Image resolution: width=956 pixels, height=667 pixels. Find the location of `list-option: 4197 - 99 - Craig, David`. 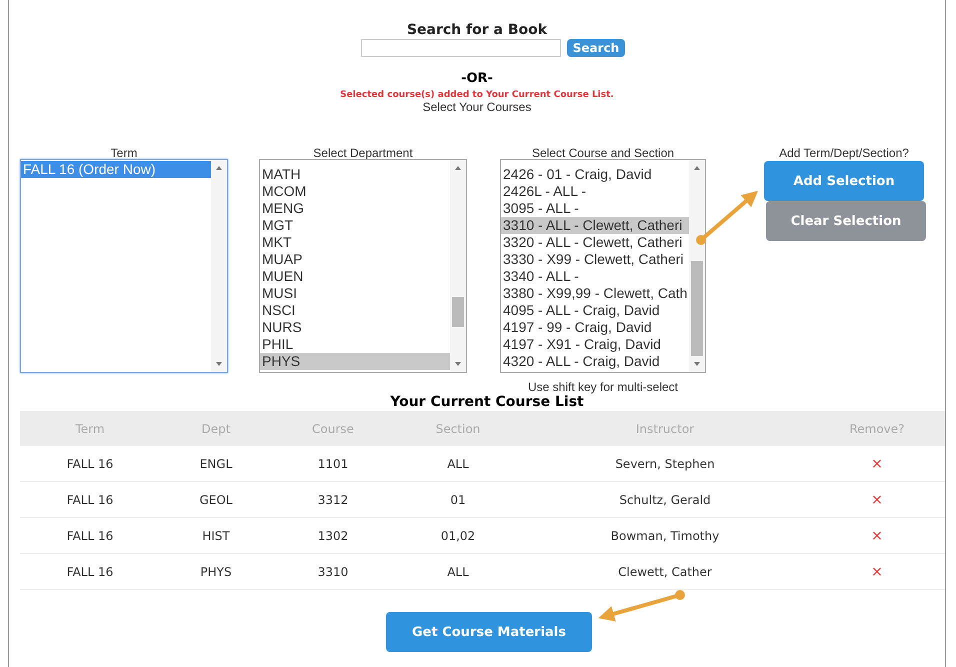

list-option: 4197 - 99 - Craig, David is located at coordinates (595, 327).